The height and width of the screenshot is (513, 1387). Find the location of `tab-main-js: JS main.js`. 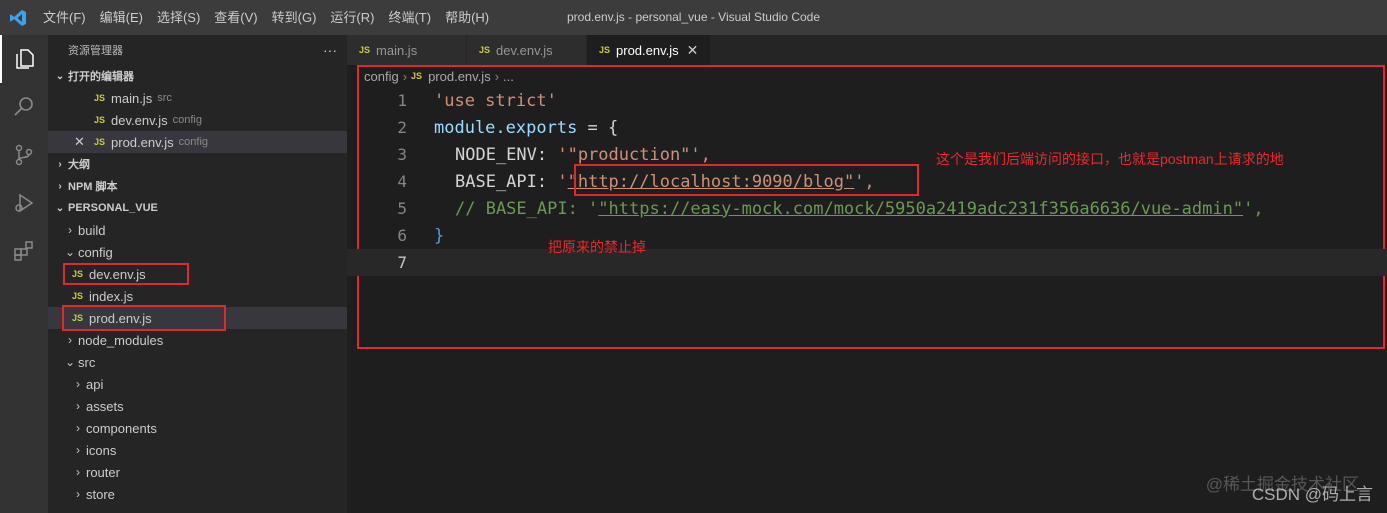

tab-main-js: JS main.js is located at coordinates (407, 50).